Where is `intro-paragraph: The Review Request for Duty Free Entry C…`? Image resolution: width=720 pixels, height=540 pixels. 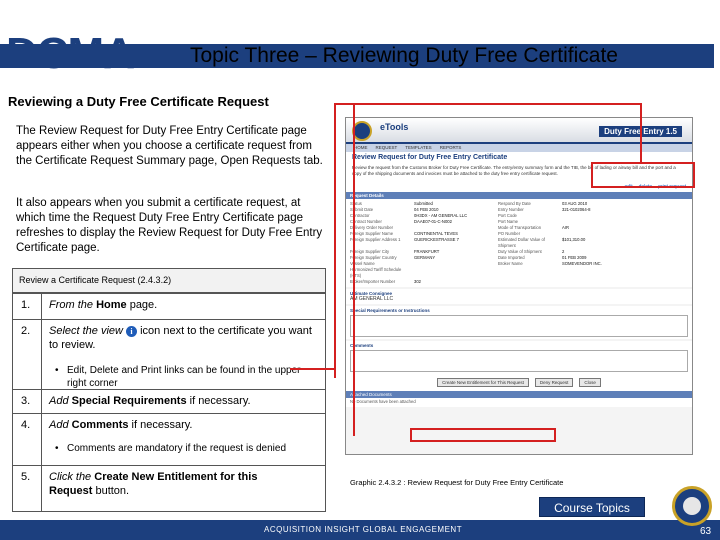
intro-paragraph: The Review Request for Duty Free Entry C… is located at coordinates (169, 146).